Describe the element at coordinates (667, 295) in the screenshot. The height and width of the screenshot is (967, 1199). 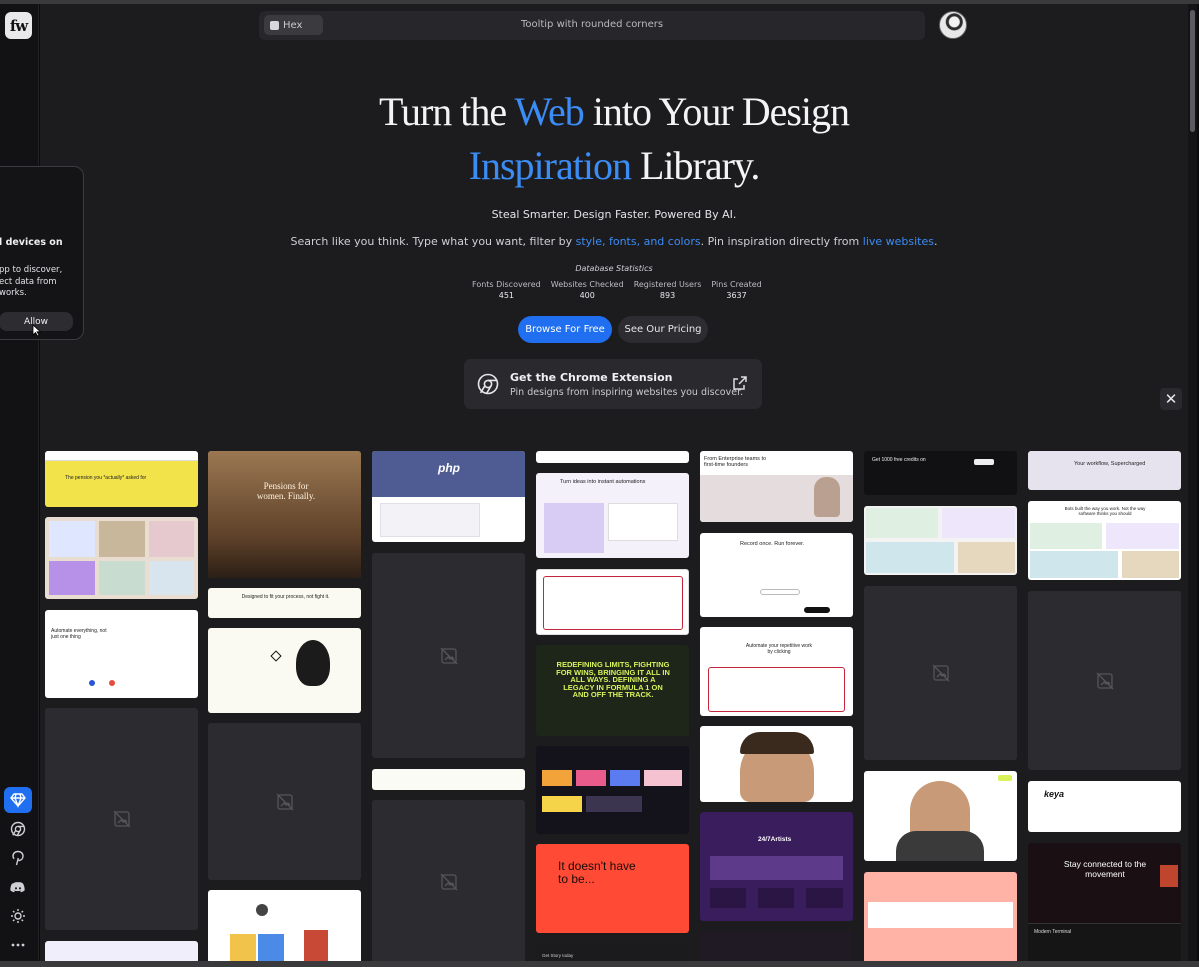
I see `stat-value: 893` at that location.